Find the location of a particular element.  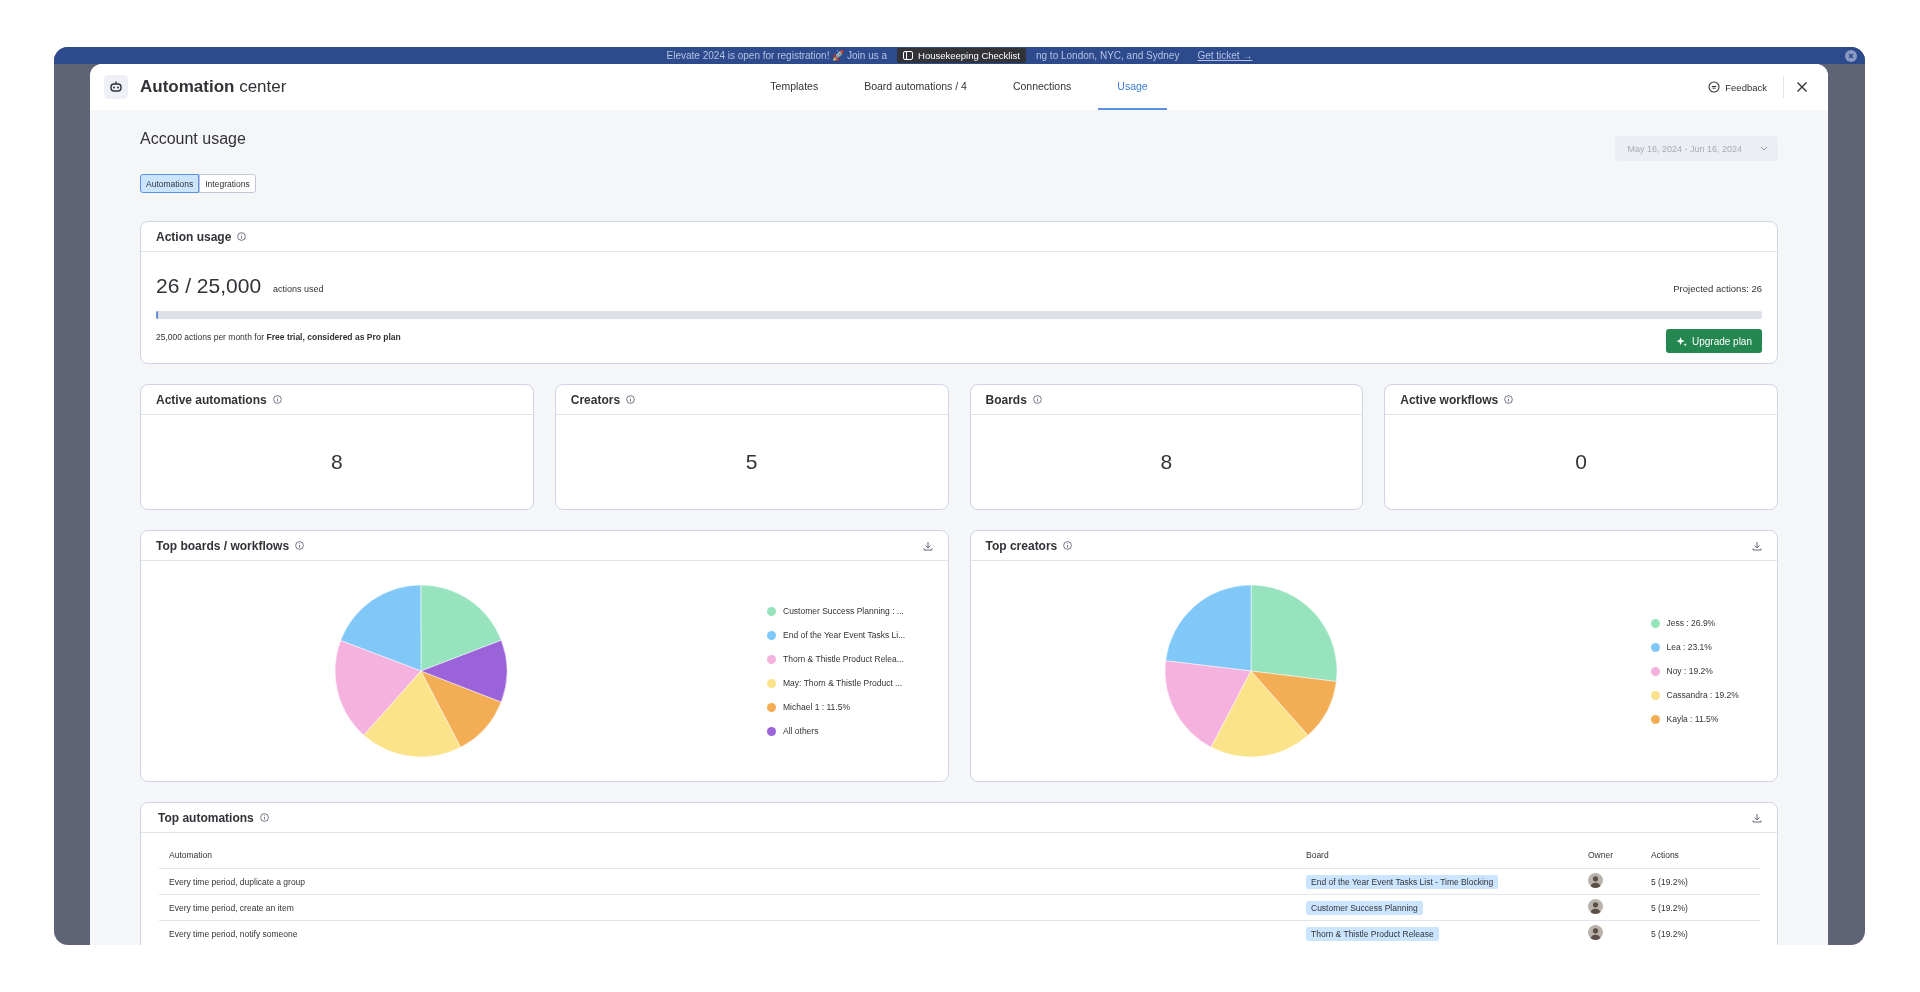

chat-icon is located at coordinates (1714, 87).